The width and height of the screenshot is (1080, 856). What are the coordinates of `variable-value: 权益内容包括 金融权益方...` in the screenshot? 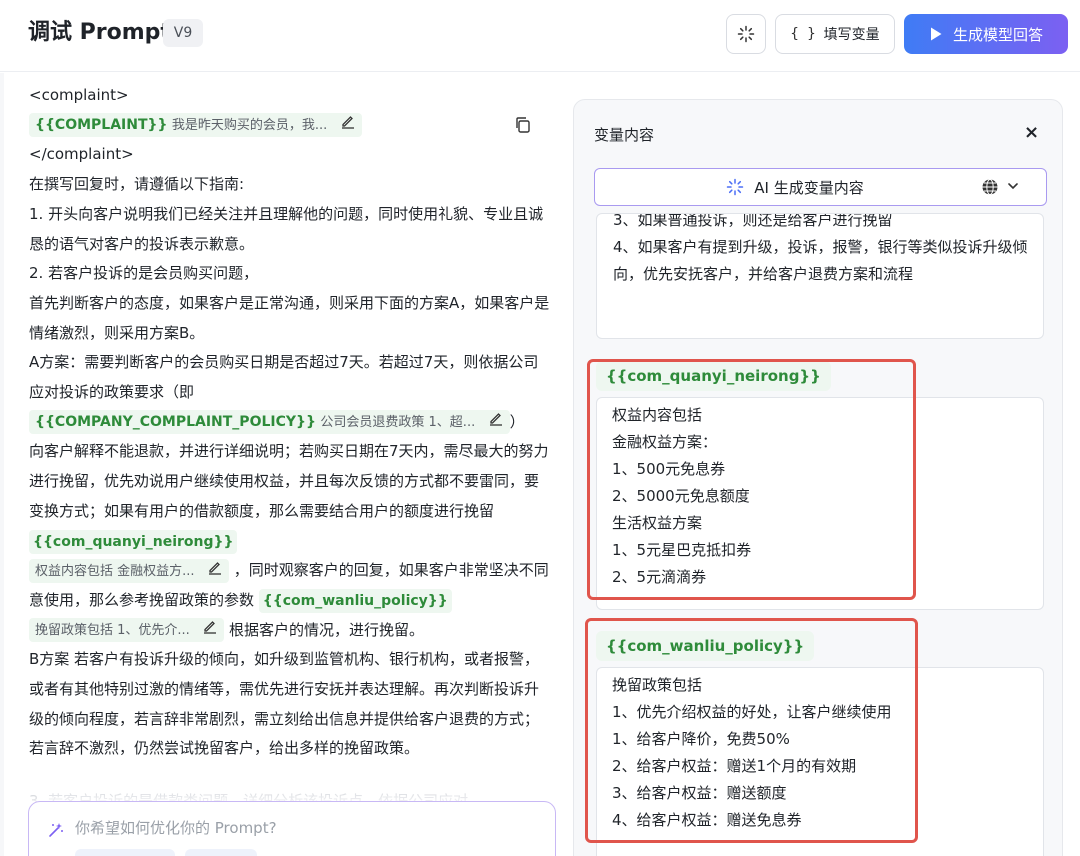 It's located at (115, 571).